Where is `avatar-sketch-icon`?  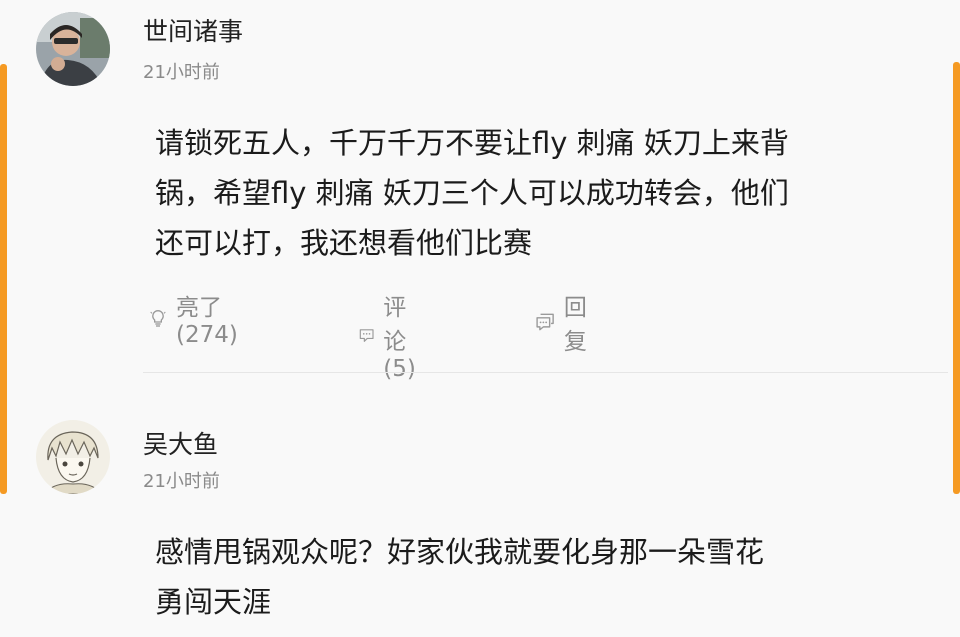
avatar-sketch-icon is located at coordinates (73, 457).